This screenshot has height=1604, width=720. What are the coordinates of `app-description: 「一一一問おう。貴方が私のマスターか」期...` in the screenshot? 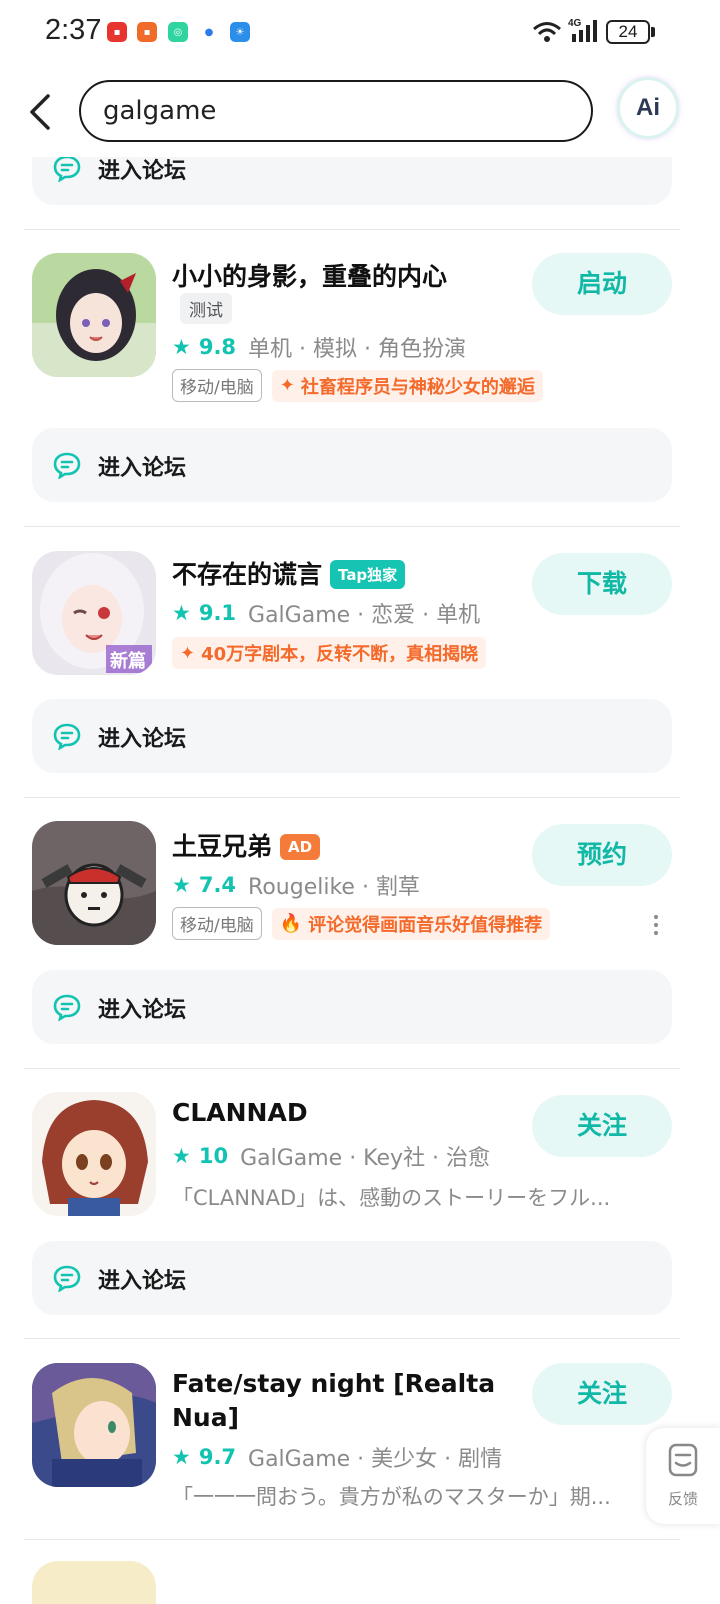 It's located at (391, 1497).